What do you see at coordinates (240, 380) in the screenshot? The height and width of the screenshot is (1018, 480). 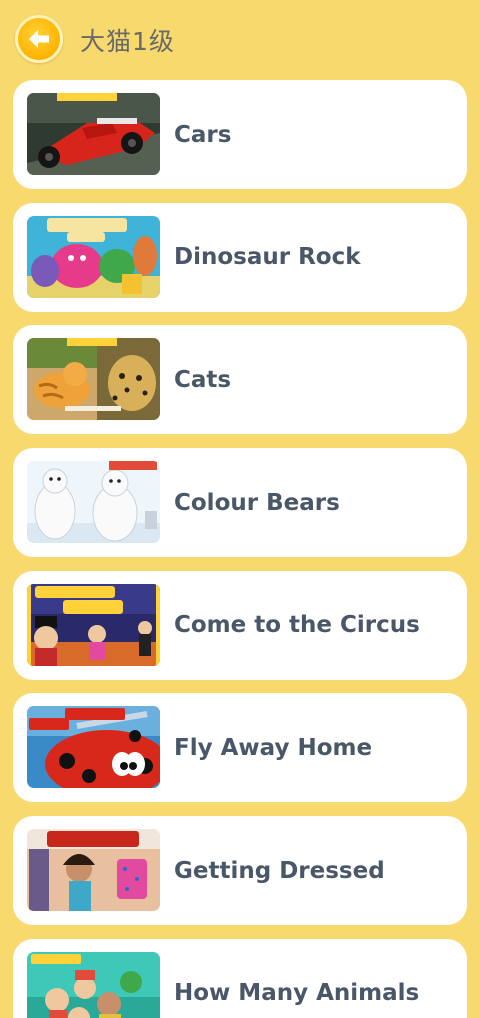 I see `book-card-cats: Cats` at bounding box center [240, 380].